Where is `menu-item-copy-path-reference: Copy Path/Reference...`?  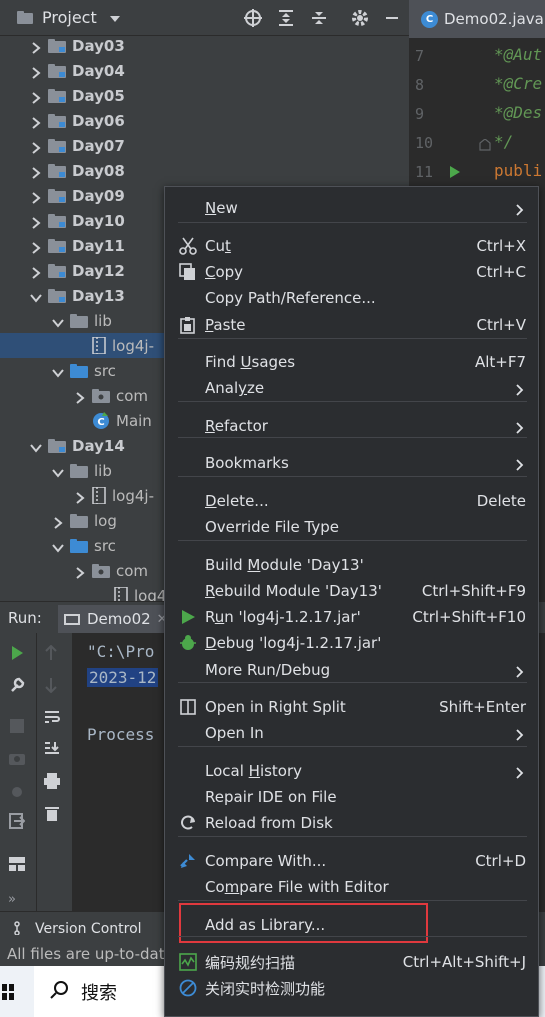
menu-item-copy-path-reference: Copy Path/Reference... is located at coordinates (351, 298).